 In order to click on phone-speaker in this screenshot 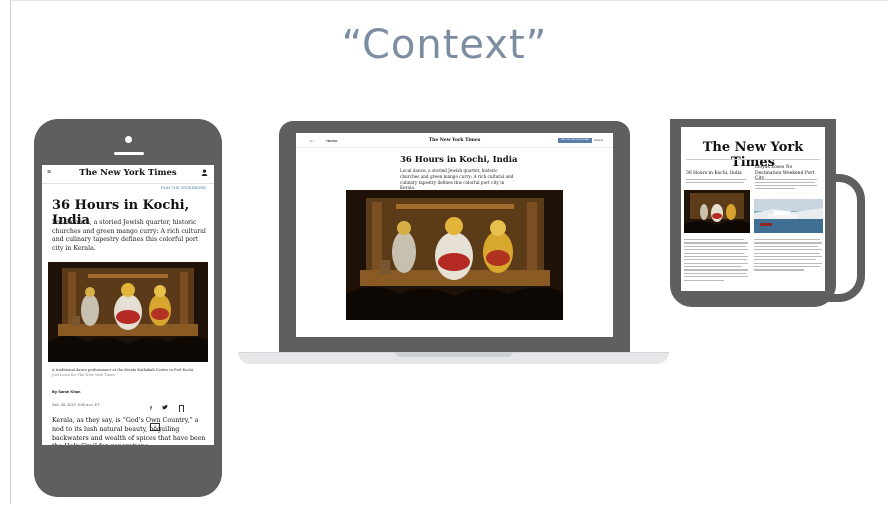, I will do `click(129, 153)`.